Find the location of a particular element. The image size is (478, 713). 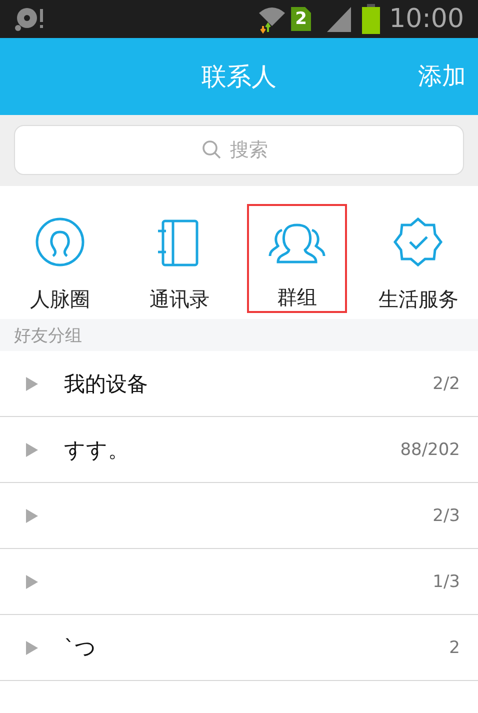

group-name: すす。 is located at coordinates (97, 450).